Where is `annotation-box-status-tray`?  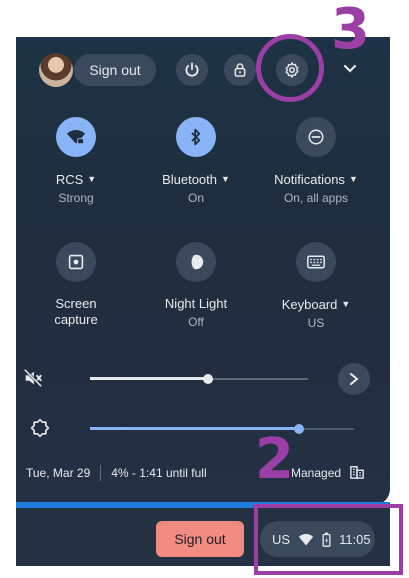
annotation-box-status-tray is located at coordinates (328, 539).